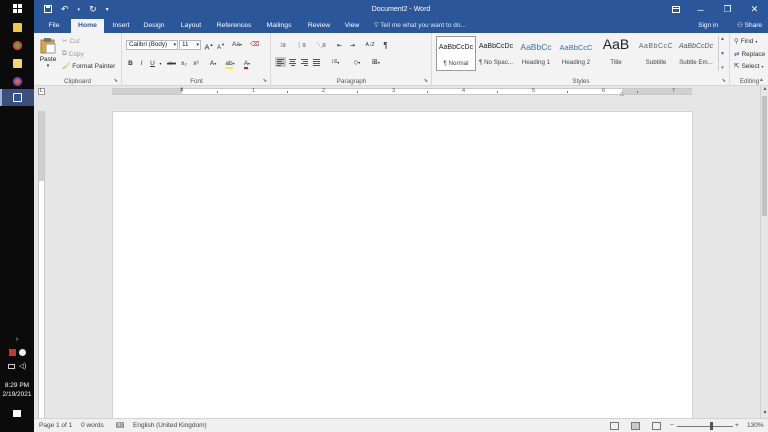 This screenshot has height=432, width=768. Describe the element at coordinates (184, 64) in the screenshot. I see `subscript-button: x₂` at that location.